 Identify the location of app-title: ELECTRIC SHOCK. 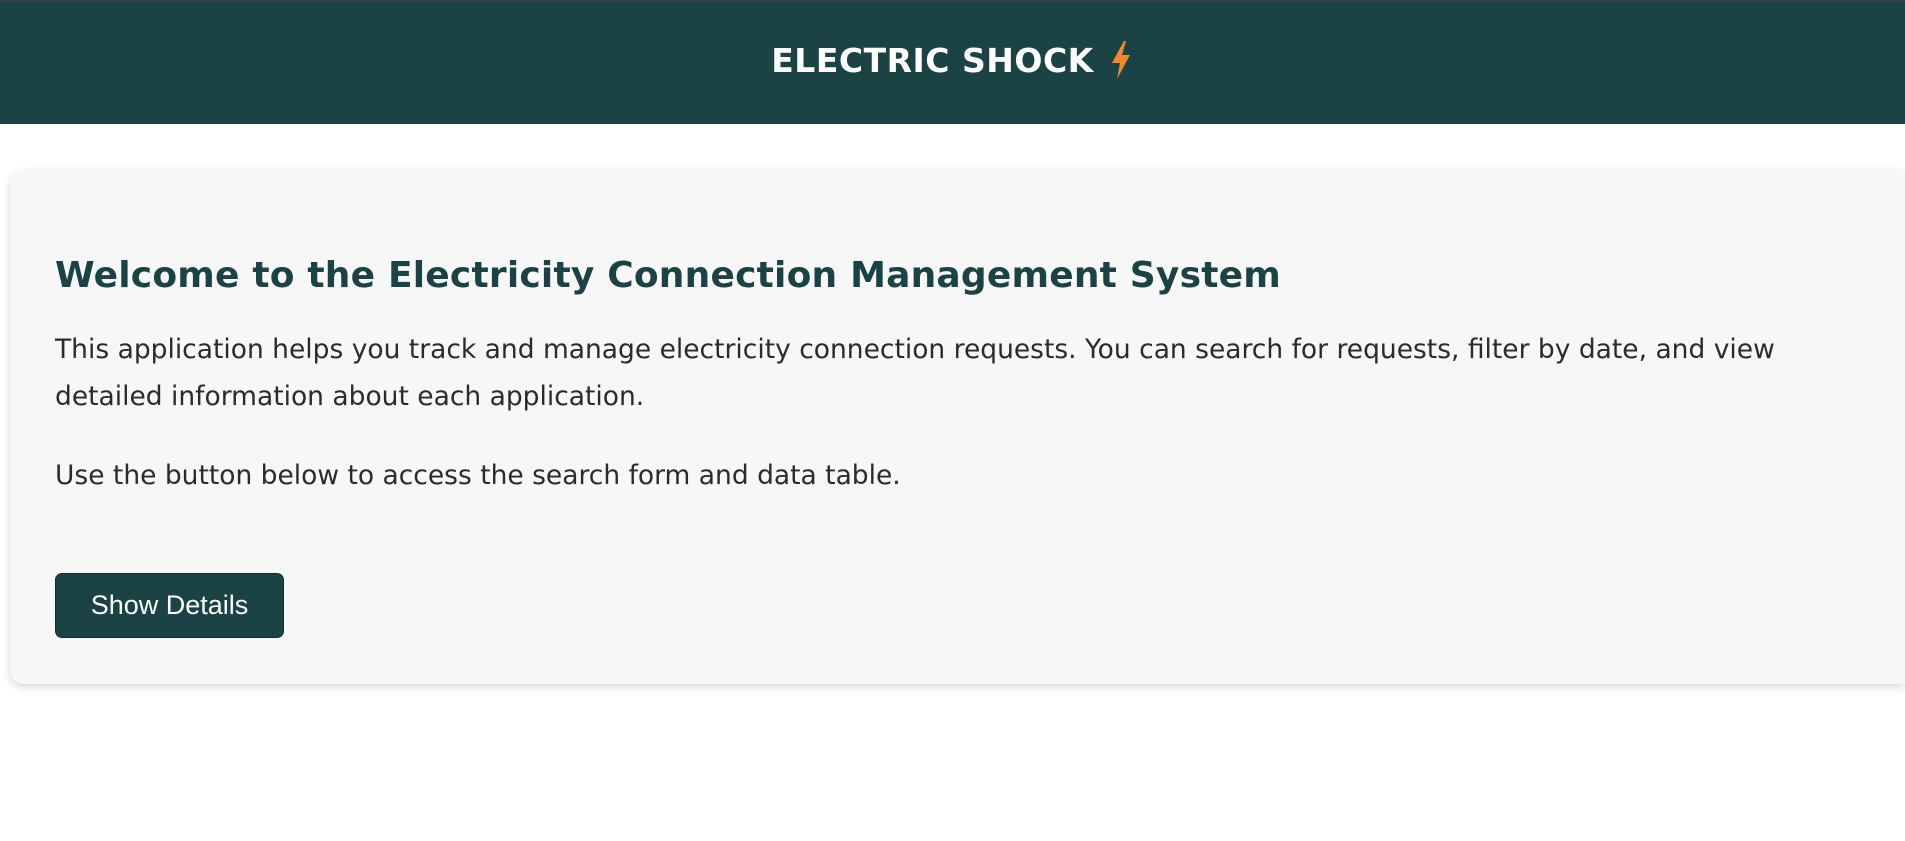
(932, 60).